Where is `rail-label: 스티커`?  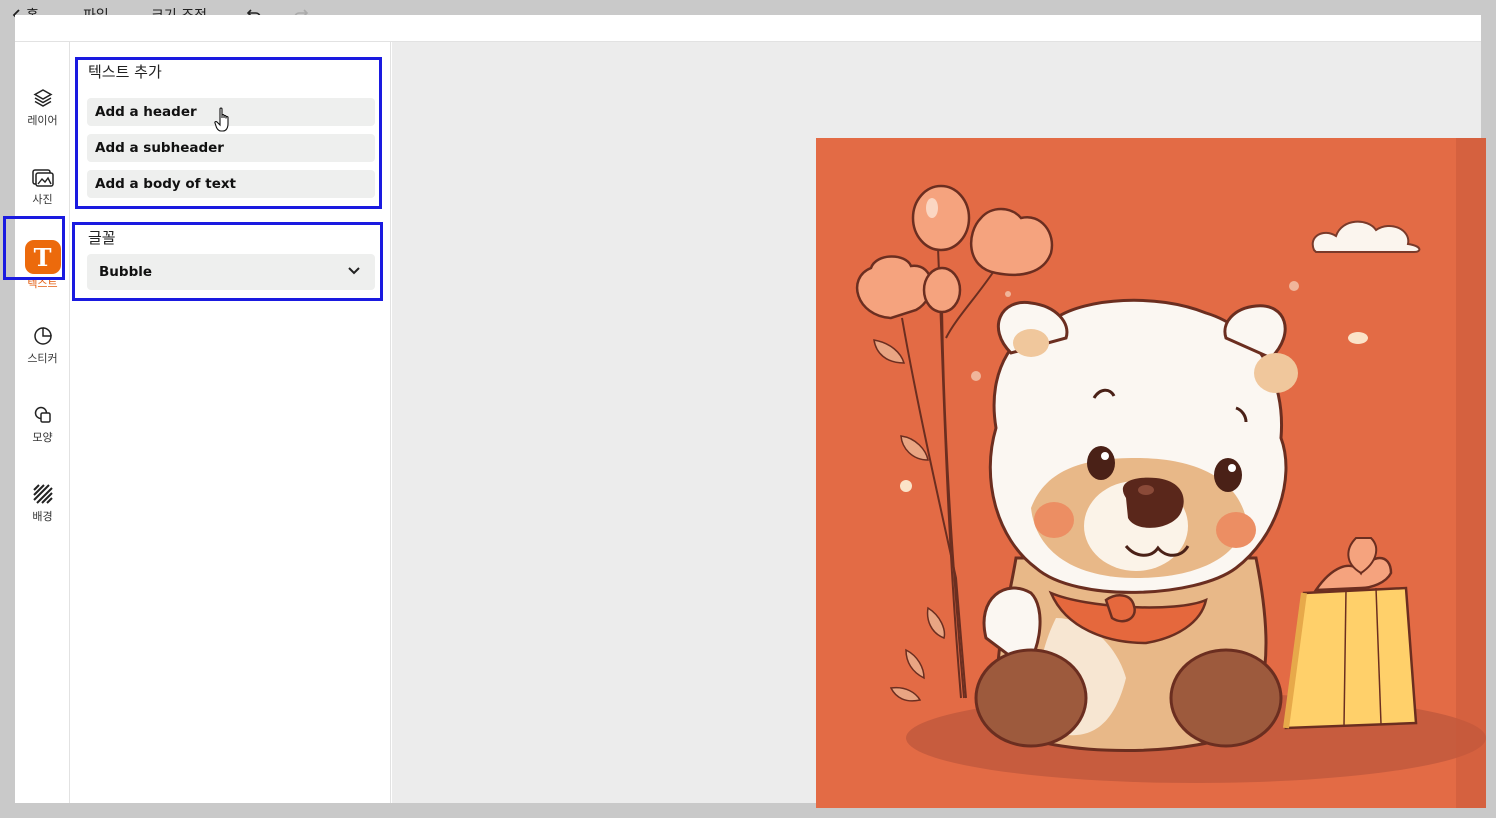 rail-label: 스티커 is located at coordinates (42, 358).